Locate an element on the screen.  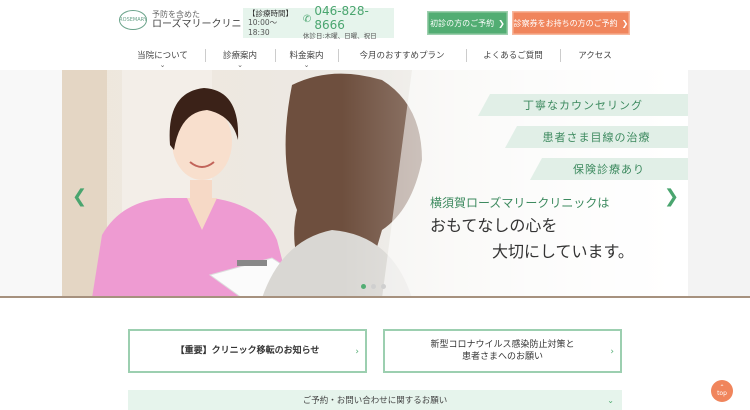
inquiry-accordion: ご予約・お問い合わせに関するお願い ⌄ is located at coordinates (375, 400).